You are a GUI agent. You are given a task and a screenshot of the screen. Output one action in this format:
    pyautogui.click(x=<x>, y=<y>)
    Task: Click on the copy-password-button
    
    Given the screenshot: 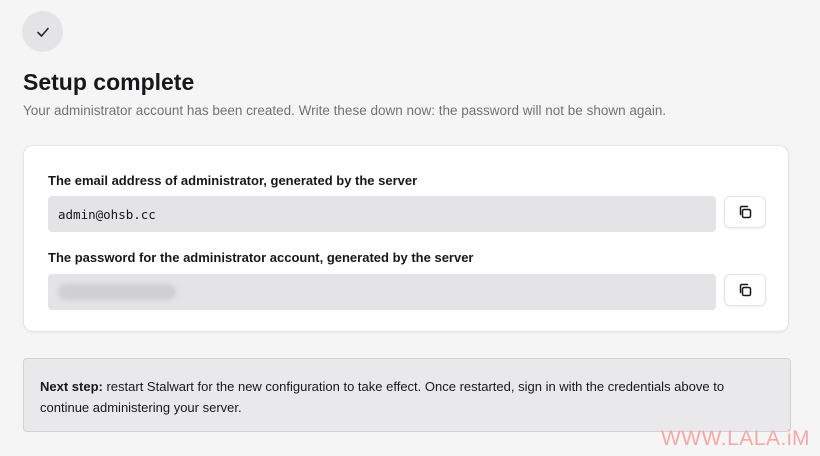 What is the action you would take?
    pyautogui.click(x=745, y=290)
    